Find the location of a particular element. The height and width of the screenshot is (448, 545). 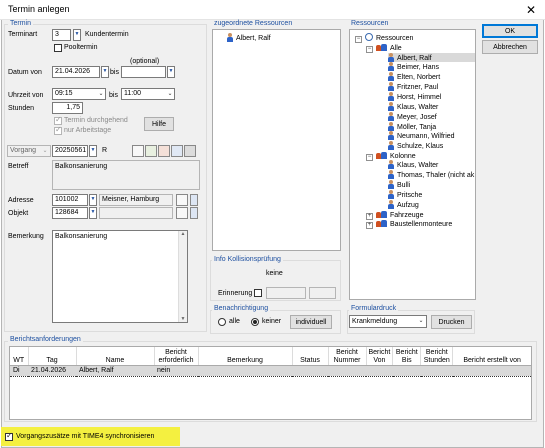

vorgang-input: 20250561 is located at coordinates (70, 151).